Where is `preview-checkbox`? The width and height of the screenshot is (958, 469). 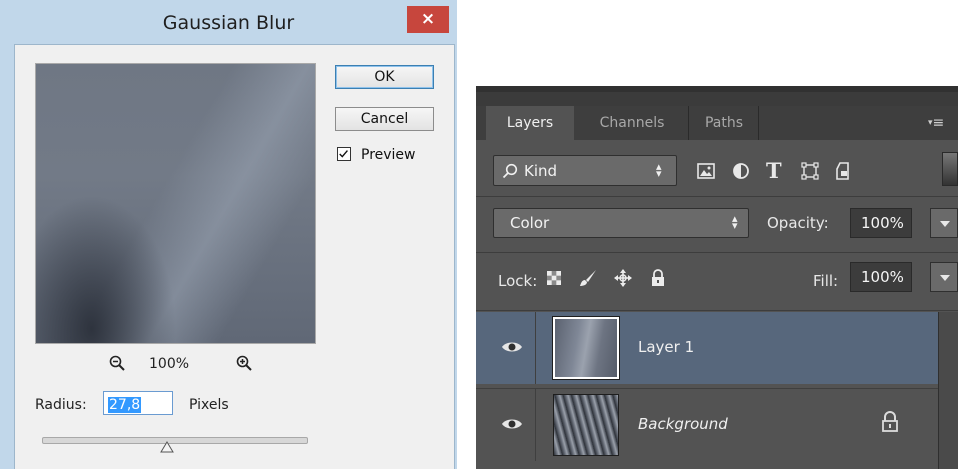
preview-checkbox is located at coordinates (344, 154).